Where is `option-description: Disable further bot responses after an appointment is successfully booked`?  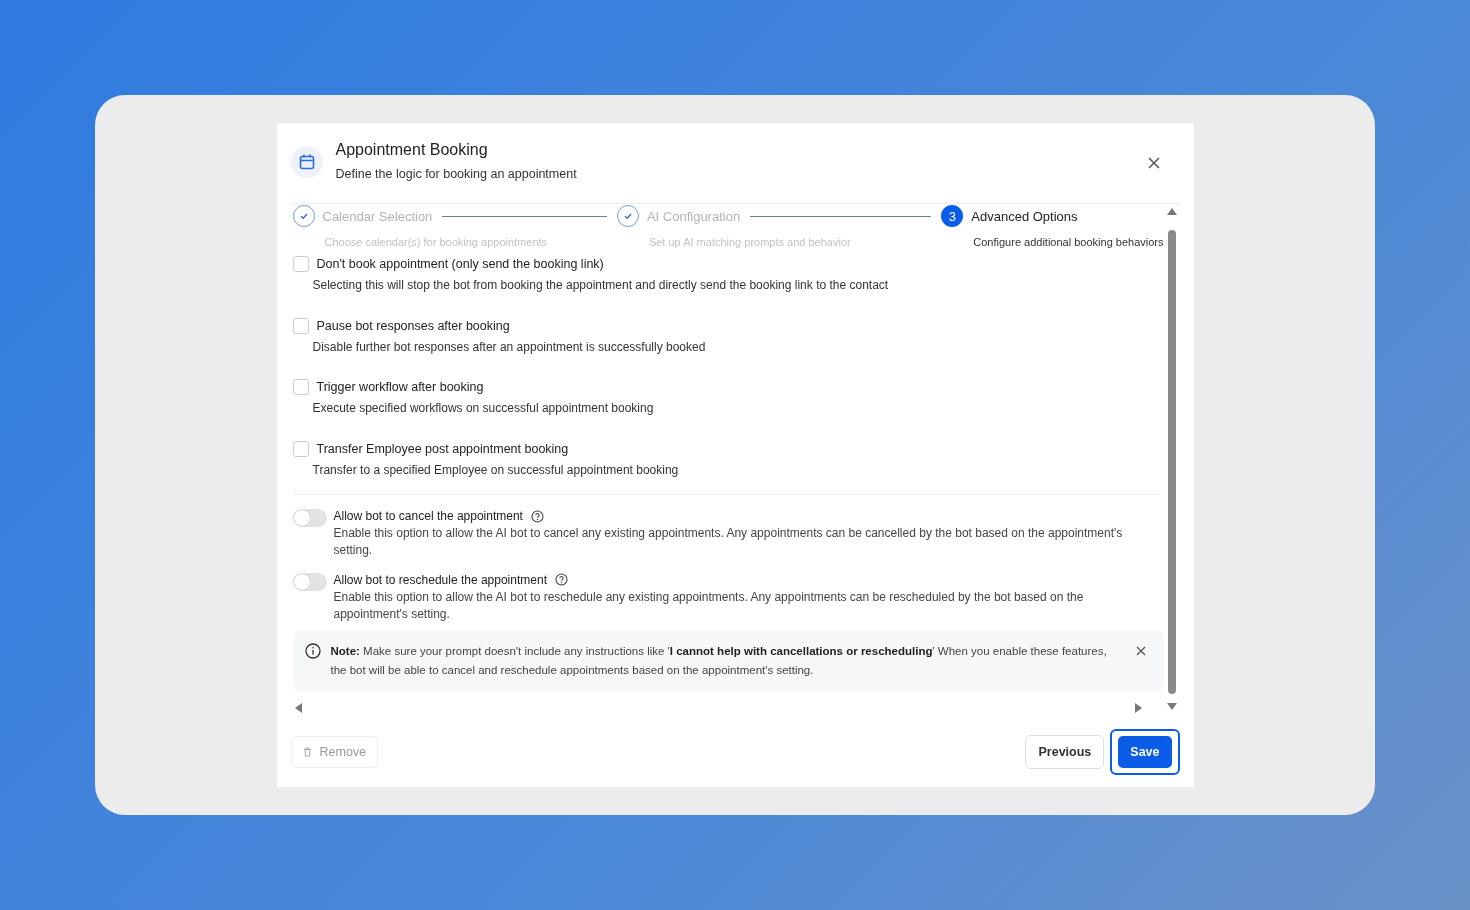
option-description: Disable further bot responses after an appointment is successfully booked is located at coordinates (509, 346).